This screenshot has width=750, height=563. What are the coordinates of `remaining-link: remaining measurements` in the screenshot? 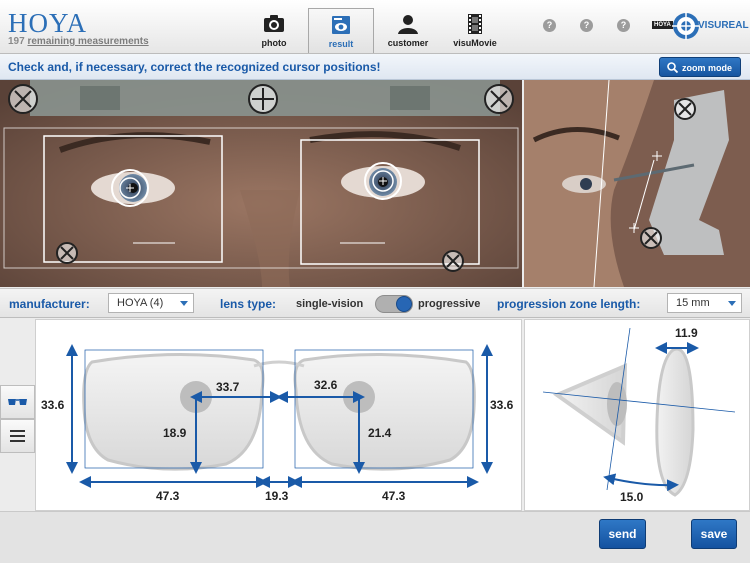 It's located at (87, 41).